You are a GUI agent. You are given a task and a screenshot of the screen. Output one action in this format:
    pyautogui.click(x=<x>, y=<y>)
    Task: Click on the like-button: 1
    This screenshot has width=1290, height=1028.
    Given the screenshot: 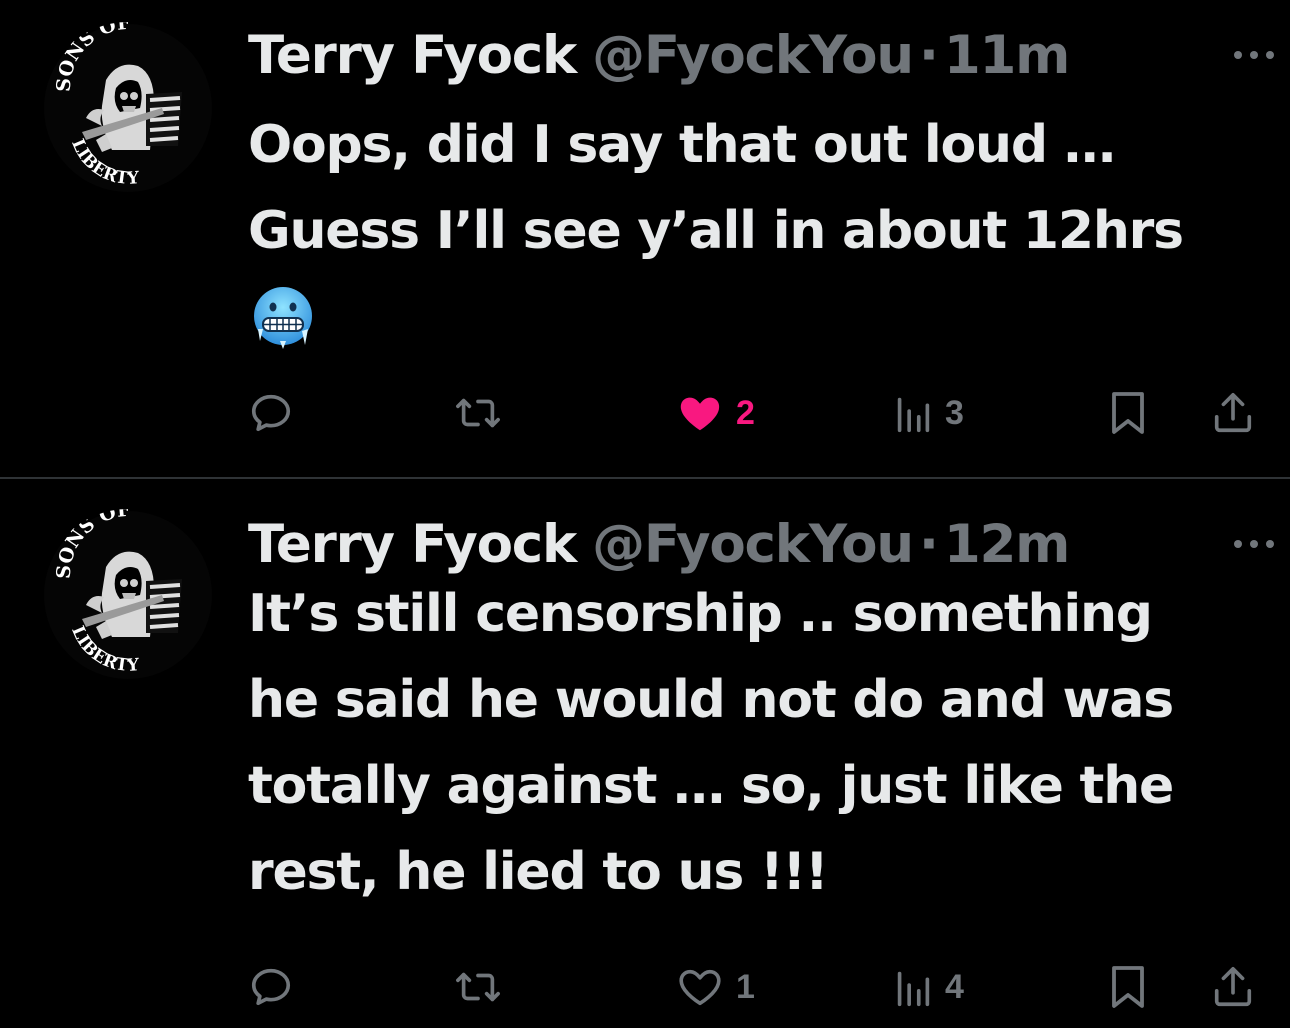 What is the action you would take?
    pyautogui.click(x=715, y=987)
    